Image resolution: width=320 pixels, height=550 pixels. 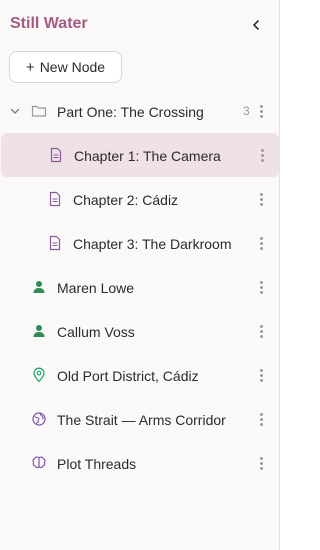 What do you see at coordinates (152, 244) in the screenshot?
I see `tree-item-label: Chapter 3: The Darkroom` at bounding box center [152, 244].